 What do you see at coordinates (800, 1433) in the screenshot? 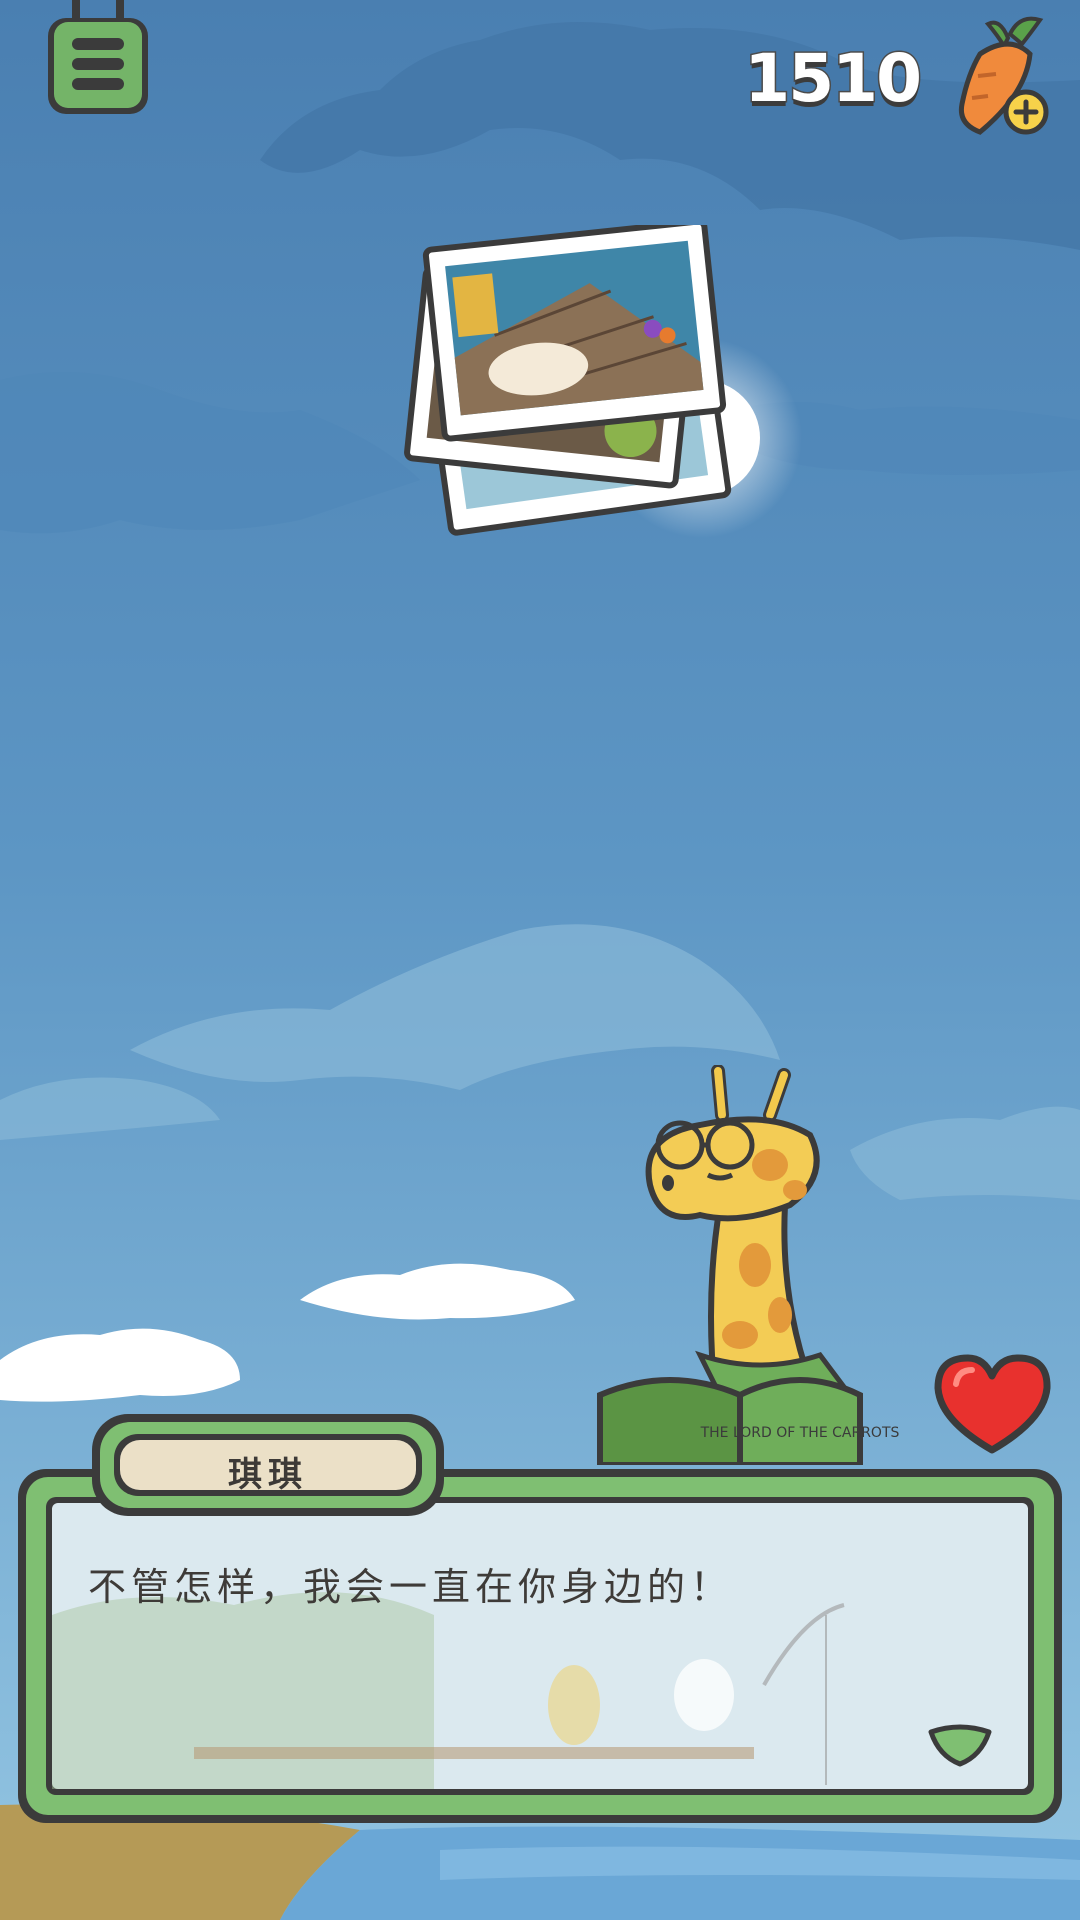
I see `book-cover-text: THE LORD OF THE CARROTS` at bounding box center [800, 1433].